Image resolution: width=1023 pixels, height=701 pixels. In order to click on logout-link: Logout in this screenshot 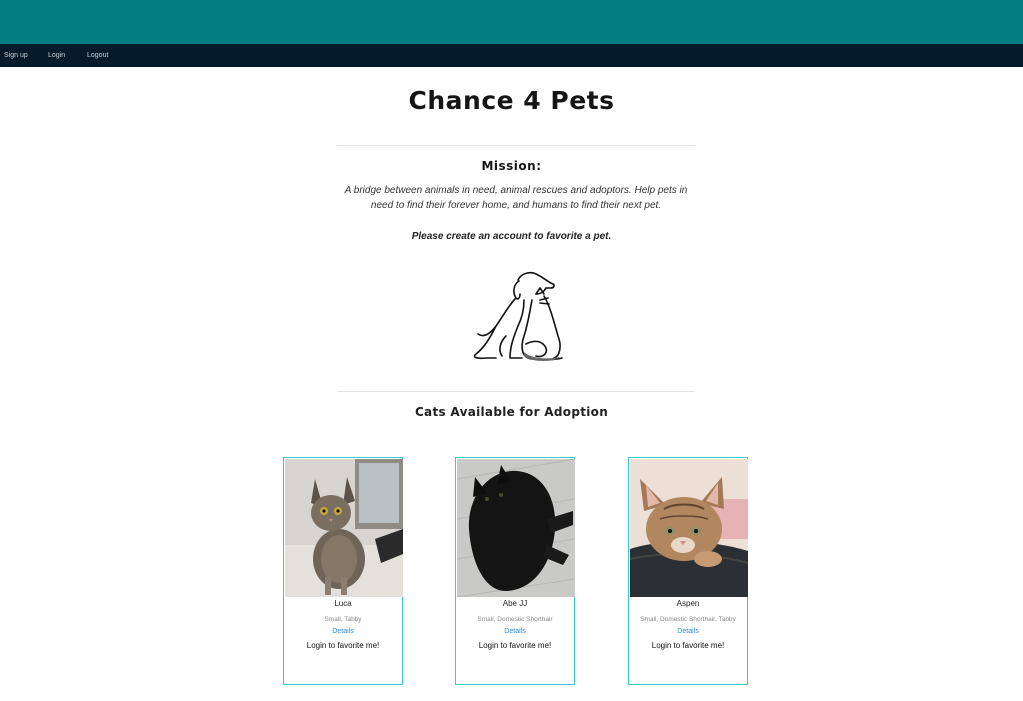, I will do `click(97, 55)`.